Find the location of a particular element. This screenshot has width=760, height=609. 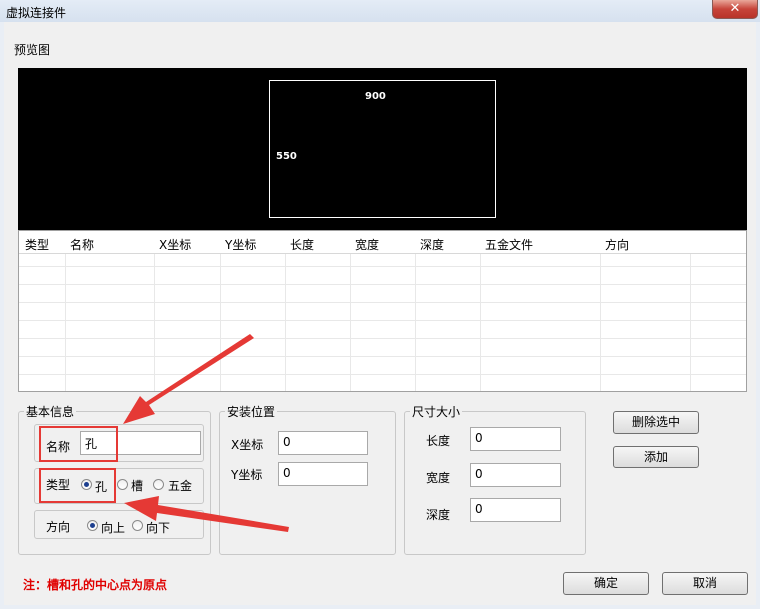

annotation-arrow-to-name is located at coordinates (188, 379).